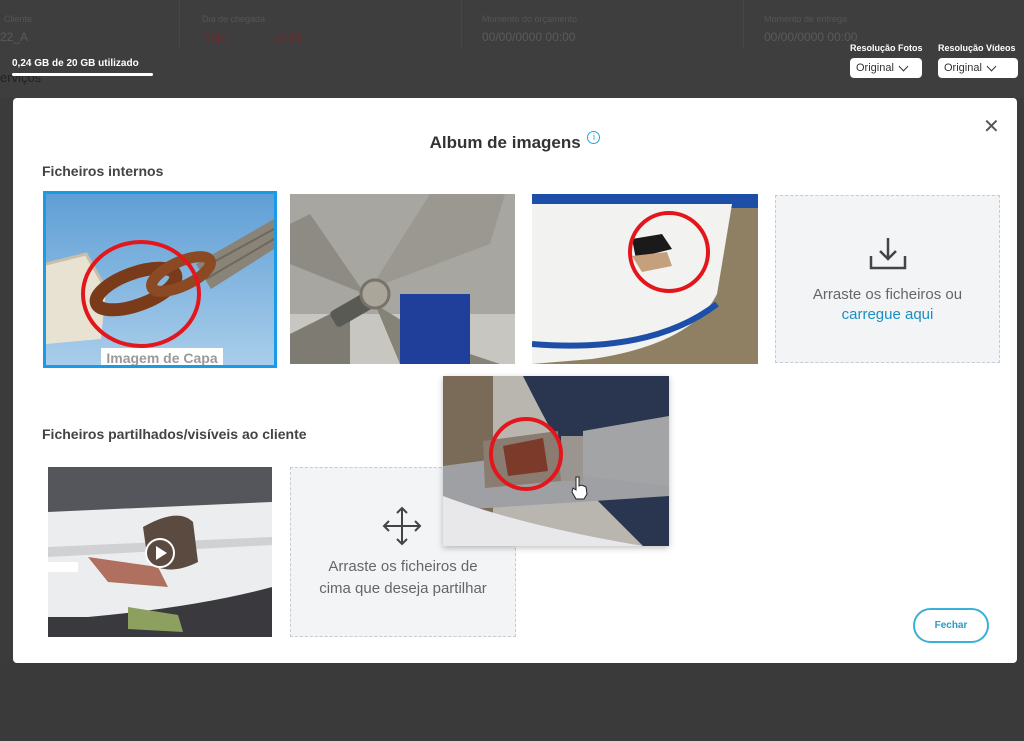  What do you see at coordinates (14, 37) in the screenshot?
I see `background-value: 22_A` at bounding box center [14, 37].